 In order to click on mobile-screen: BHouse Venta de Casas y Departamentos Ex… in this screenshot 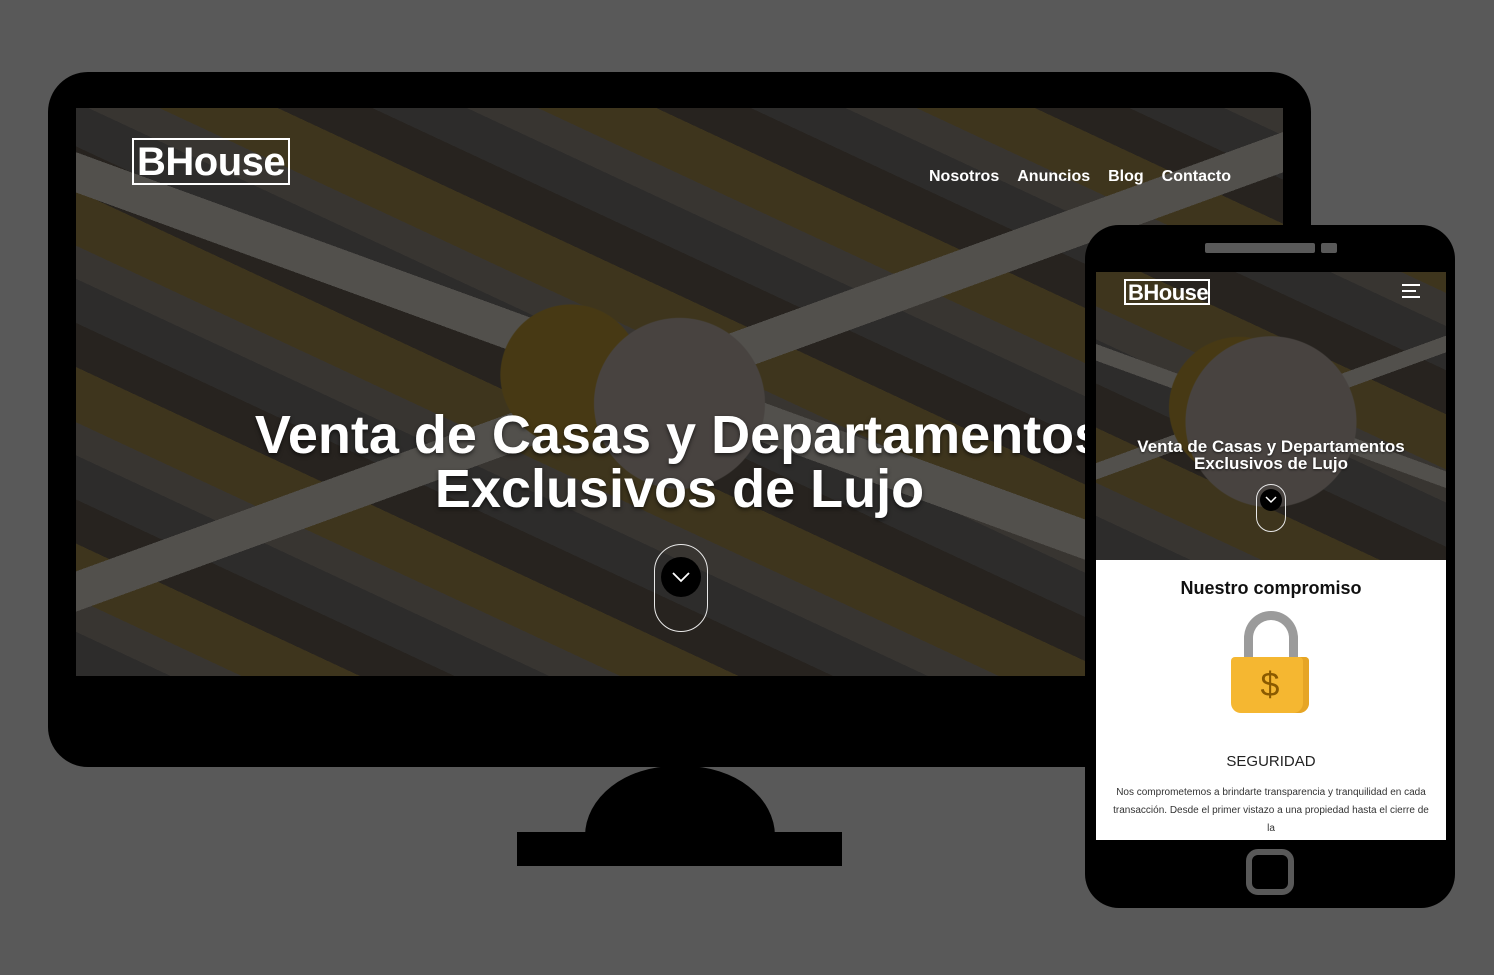, I will do `click(1271, 556)`.